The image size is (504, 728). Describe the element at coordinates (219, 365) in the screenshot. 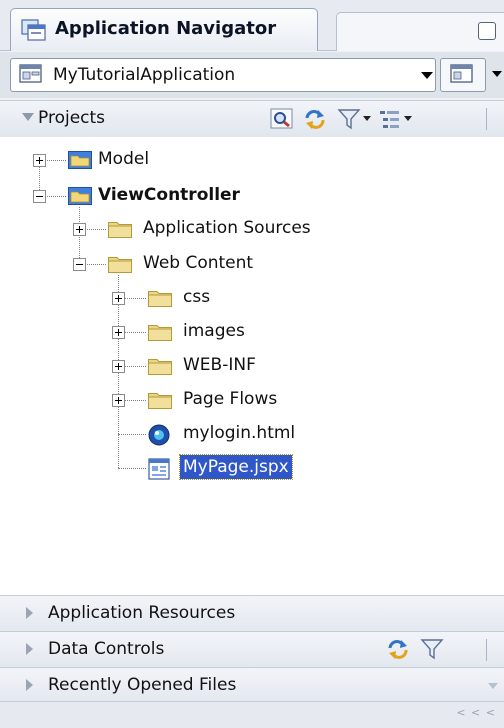

I see `tree-node-web-inf: WEB-INF` at that location.